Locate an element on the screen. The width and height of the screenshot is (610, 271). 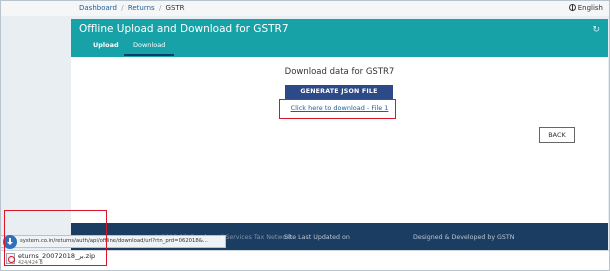
globe-icon is located at coordinates (572, 7).